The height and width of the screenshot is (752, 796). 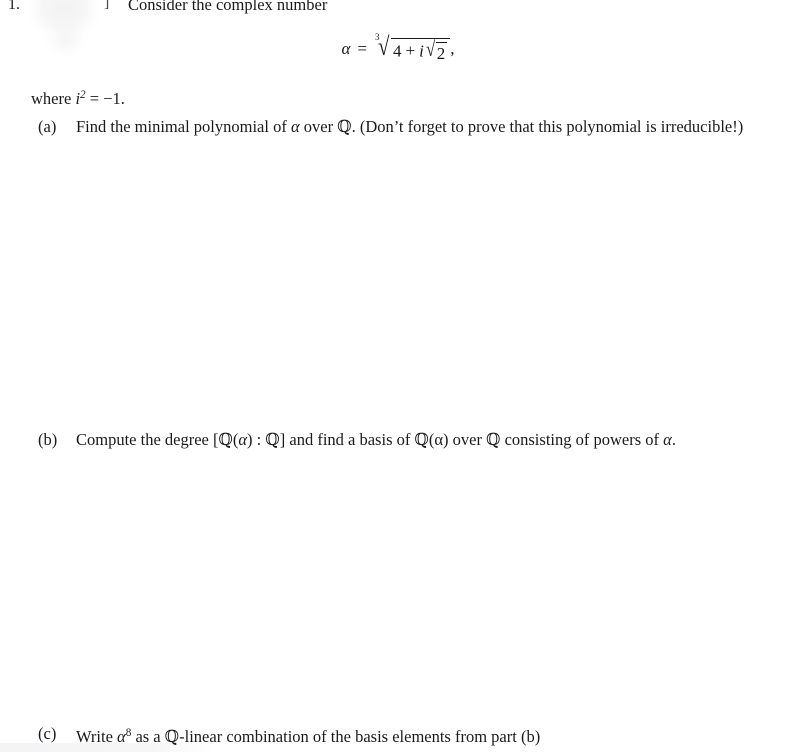 What do you see at coordinates (83, 95) in the screenshot?
I see `where-exponent: 2` at bounding box center [83, 95].